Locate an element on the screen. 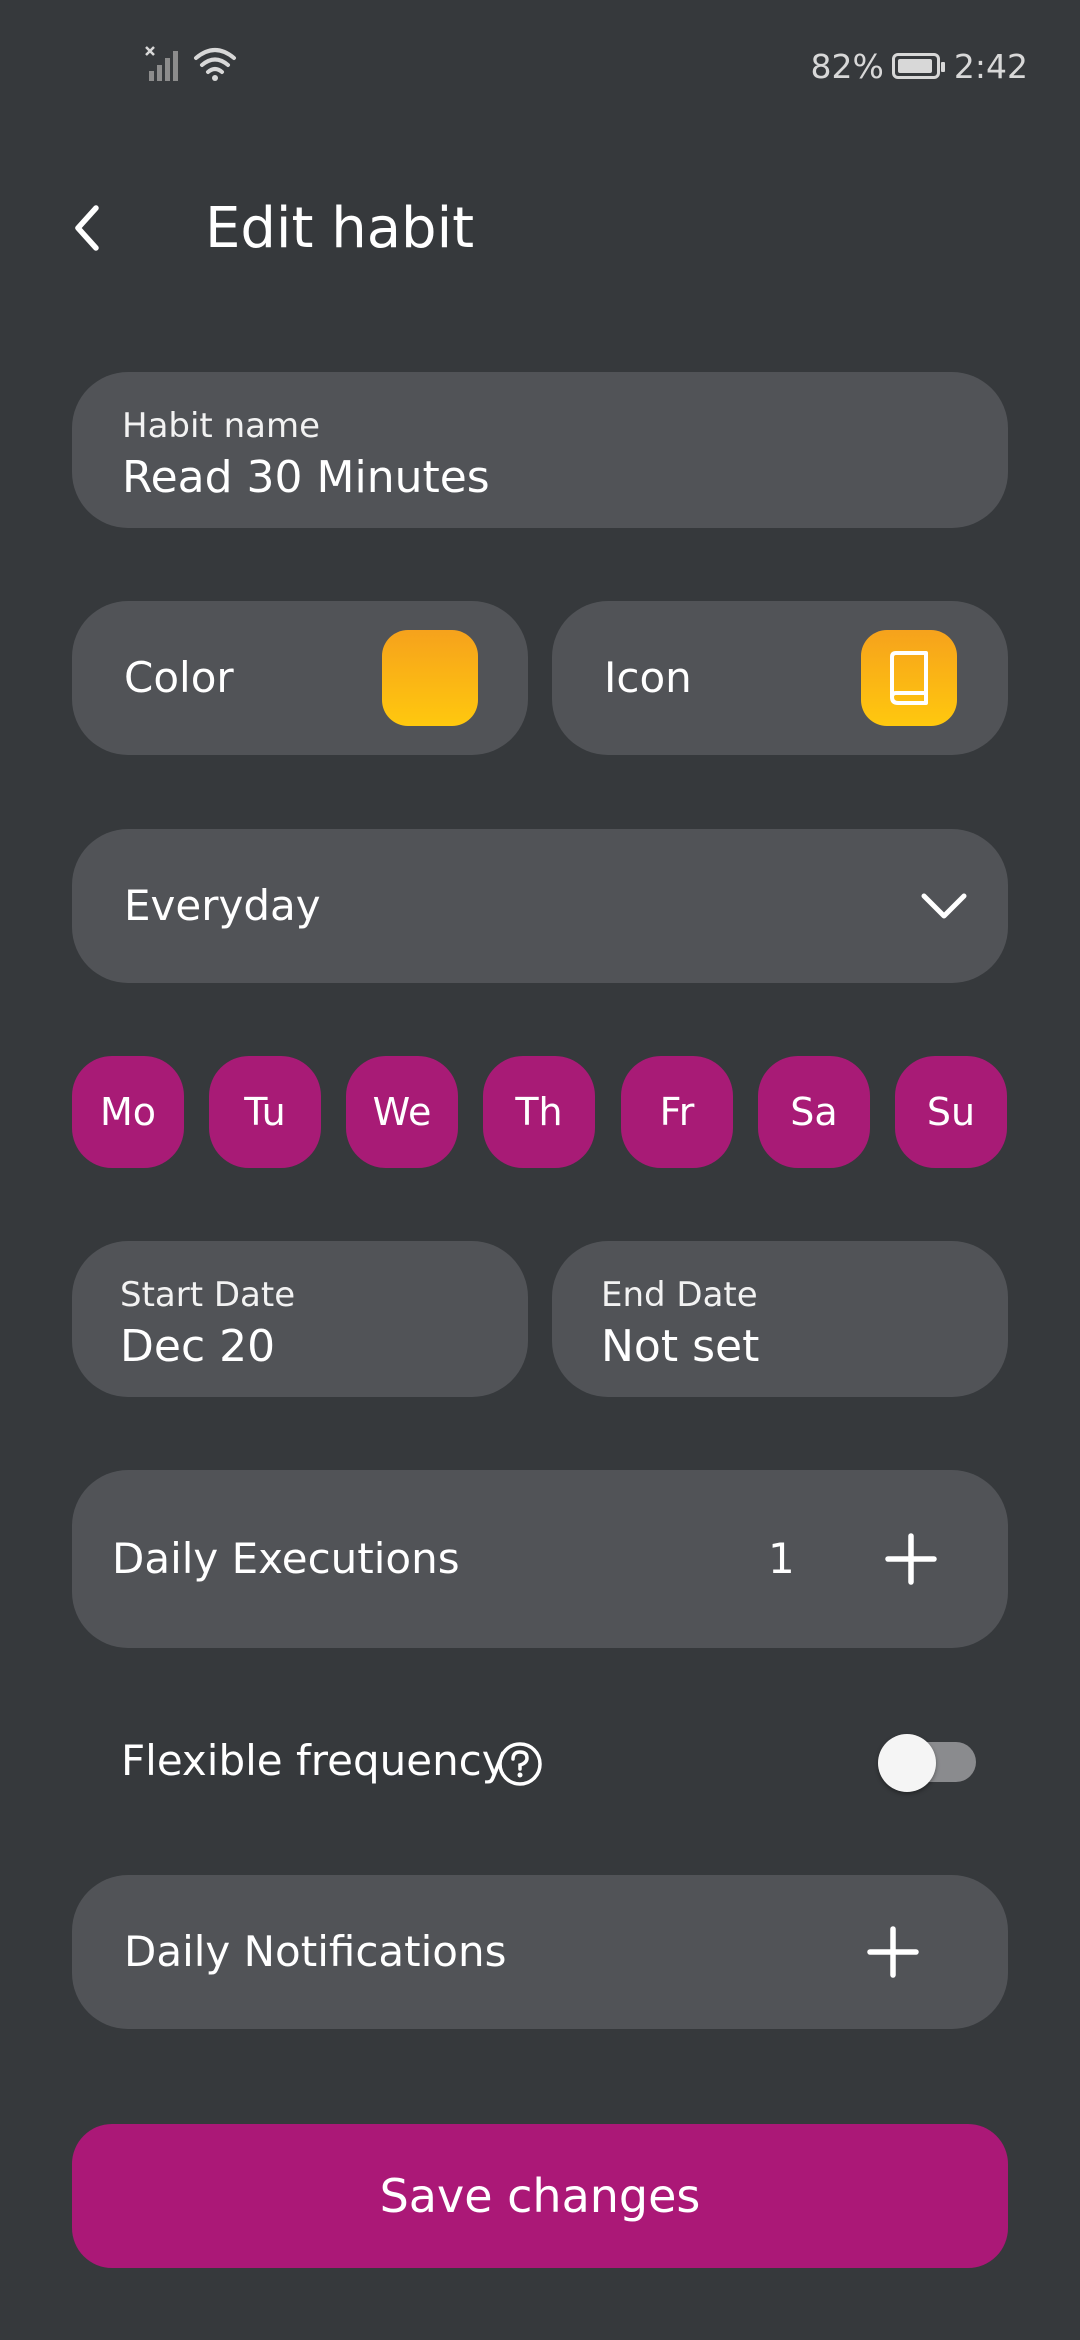 The width and height of the screenshot is (1080, 2340). daily-notifications-row: Daily Notifications is located at coordinates (540, 1952).